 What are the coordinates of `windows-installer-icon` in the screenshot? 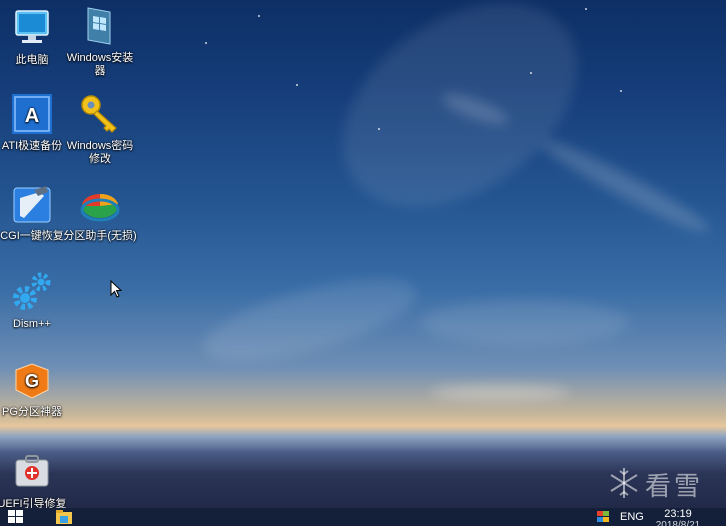 It's located at (100, 26).